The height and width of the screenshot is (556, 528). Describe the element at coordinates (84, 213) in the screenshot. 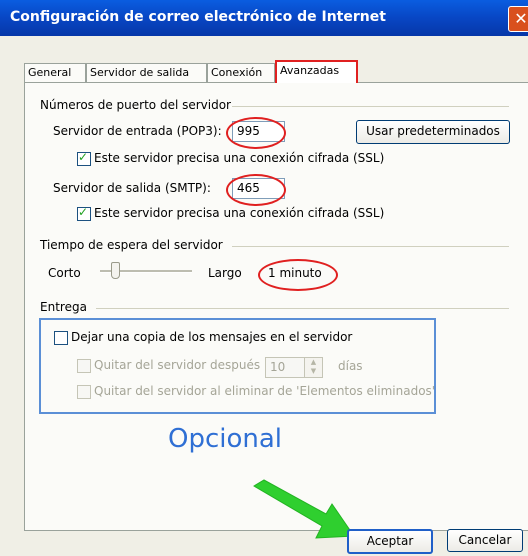

I see `outgoing-ssl-checkbox` at that location.